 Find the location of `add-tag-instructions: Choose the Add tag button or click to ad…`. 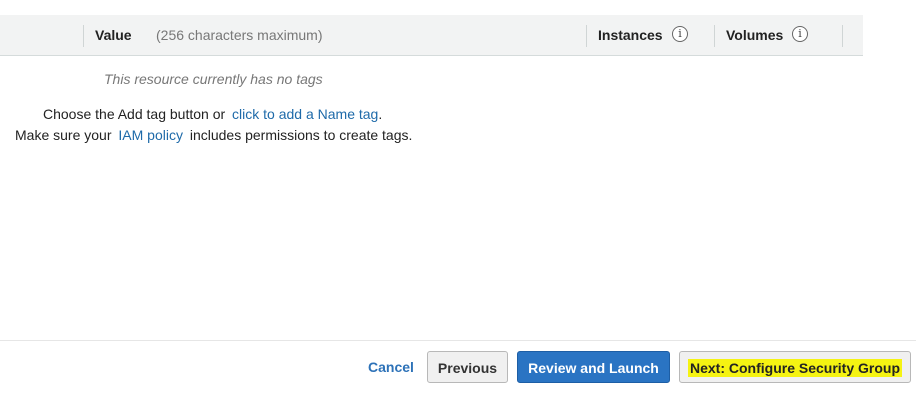

add-tag-instructions: Choose the Add tag button or click to ad… is located at coordinates (212, 114).